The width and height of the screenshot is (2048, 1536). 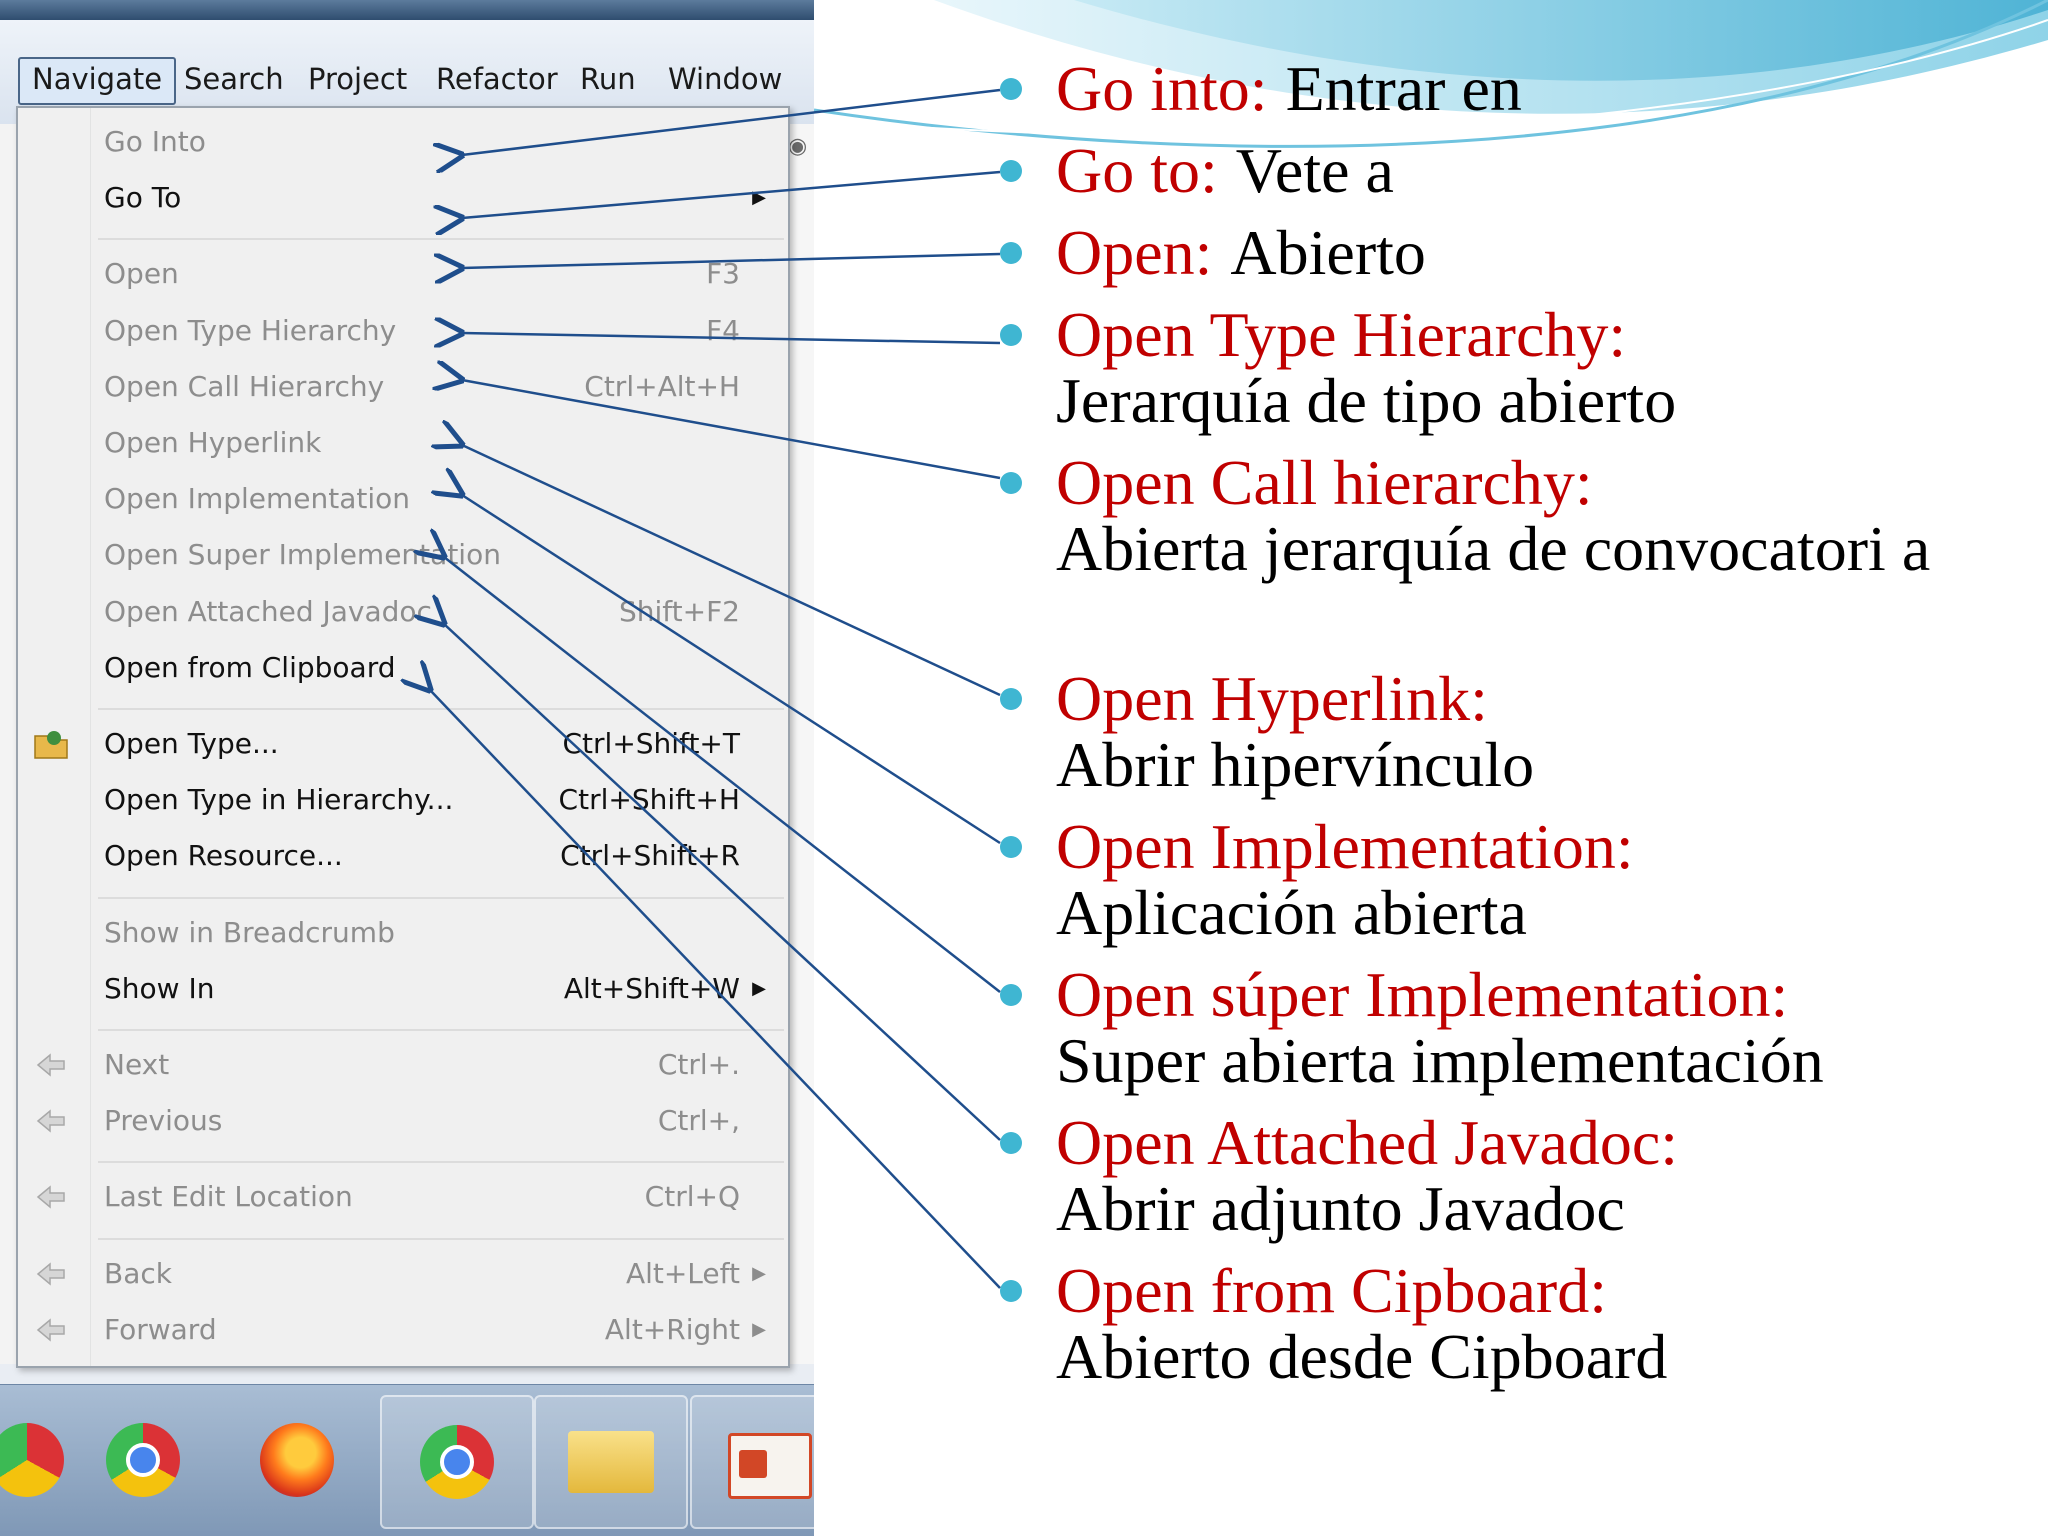 I want to click on menu-item-open-type-in-hierarchy: Open Type in Hierarchy... Ctrl+Shift+H, so click(x=403, y=800).